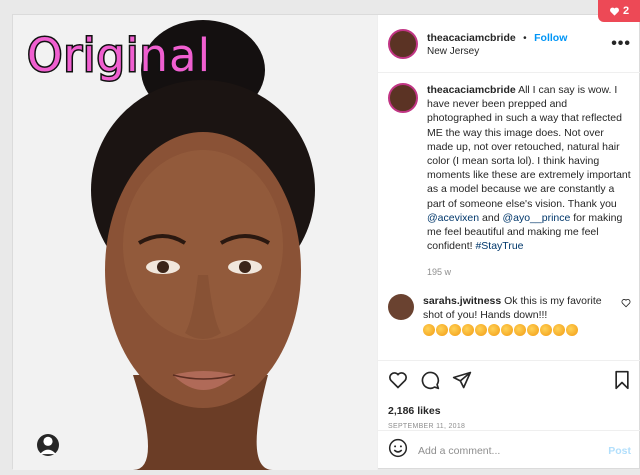  What do you see at coordinates (118, 56) in the screenshot?
I see `overlay-title: Original` at bounding box center [118, 56].